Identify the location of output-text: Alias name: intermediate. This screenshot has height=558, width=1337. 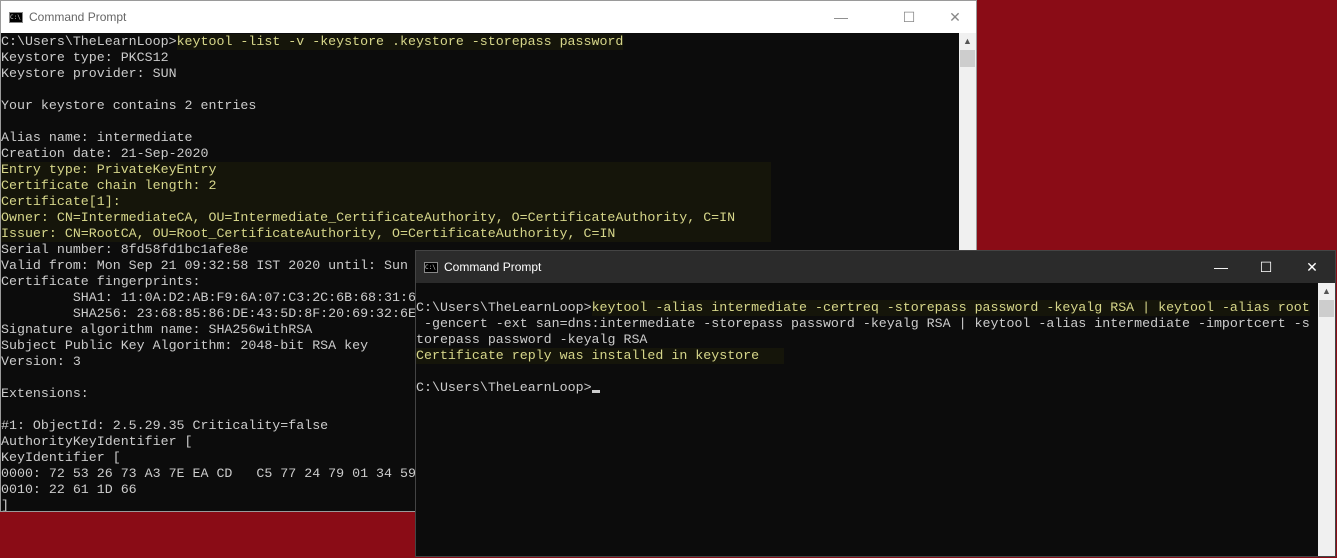
(97, 137).